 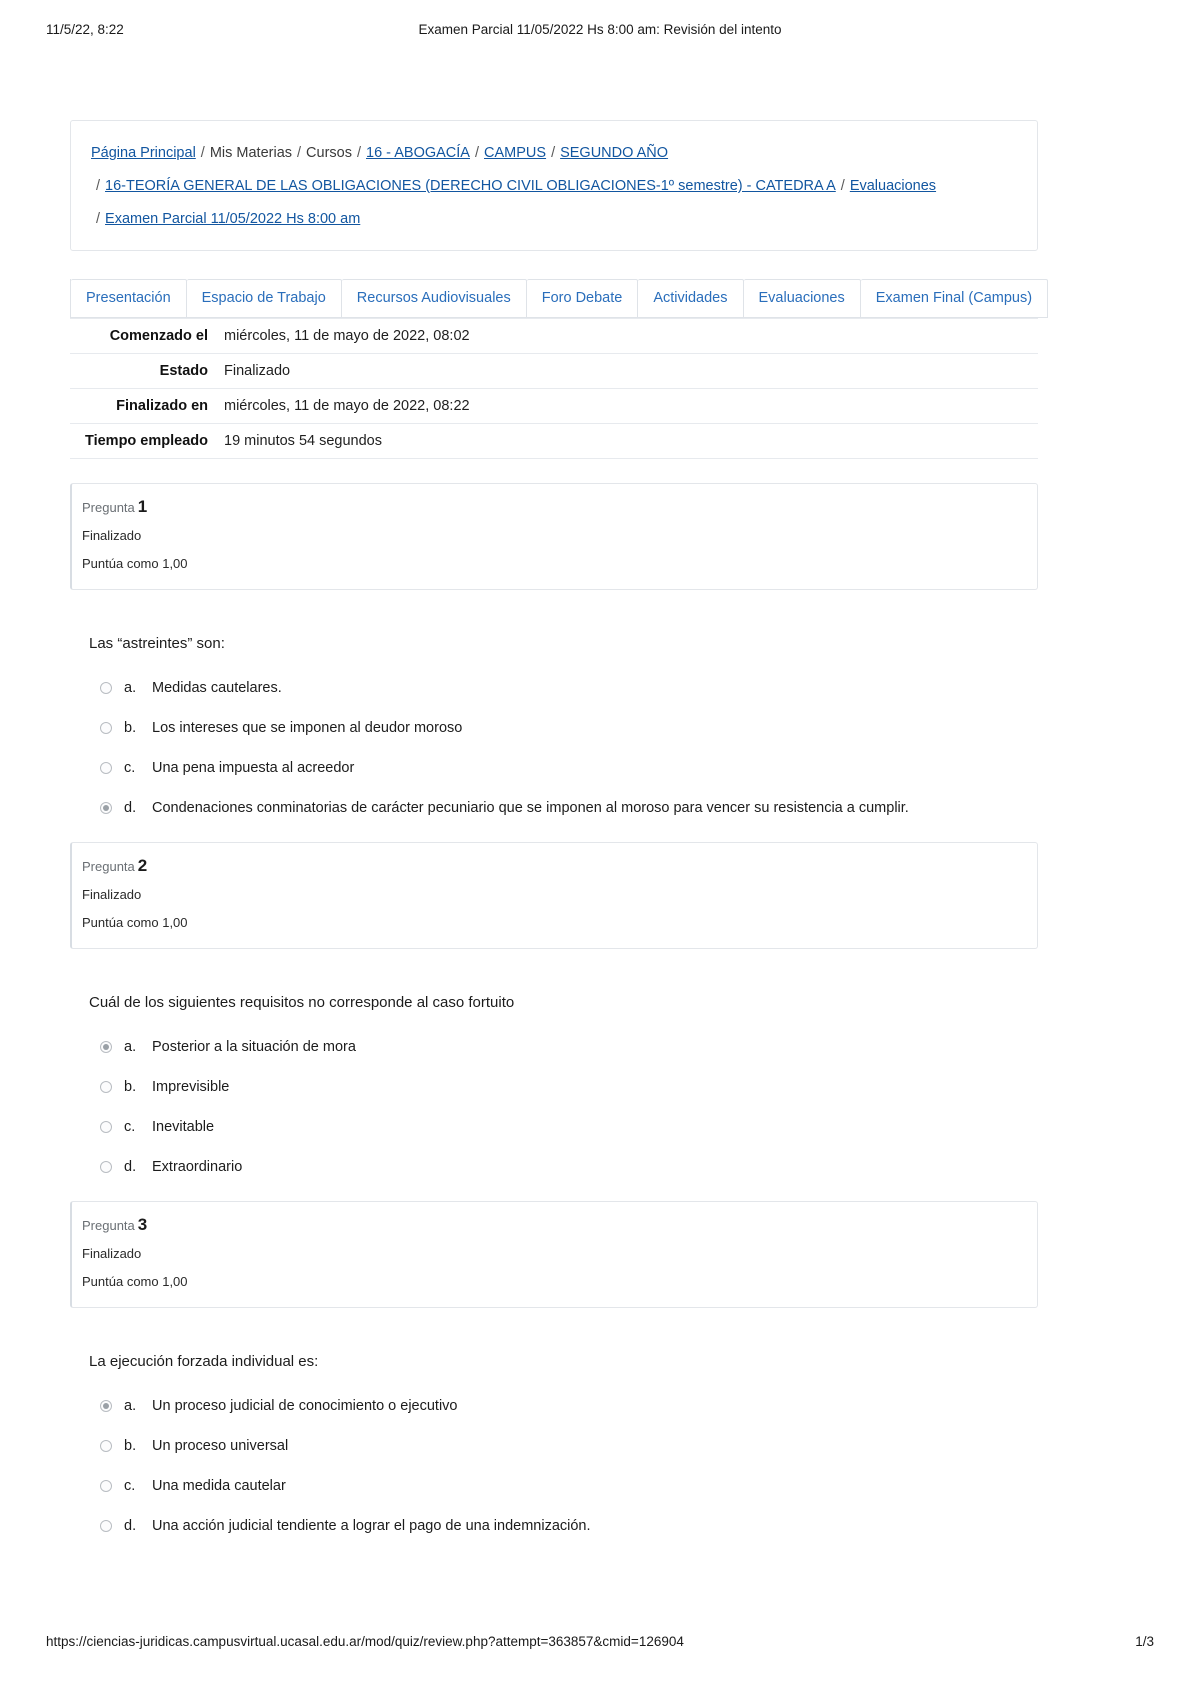 I want to click on breadcrumb-line-3: / Examen Parcial 11/05/2022 Hs 8:00 am, so click(x=554, y=219).